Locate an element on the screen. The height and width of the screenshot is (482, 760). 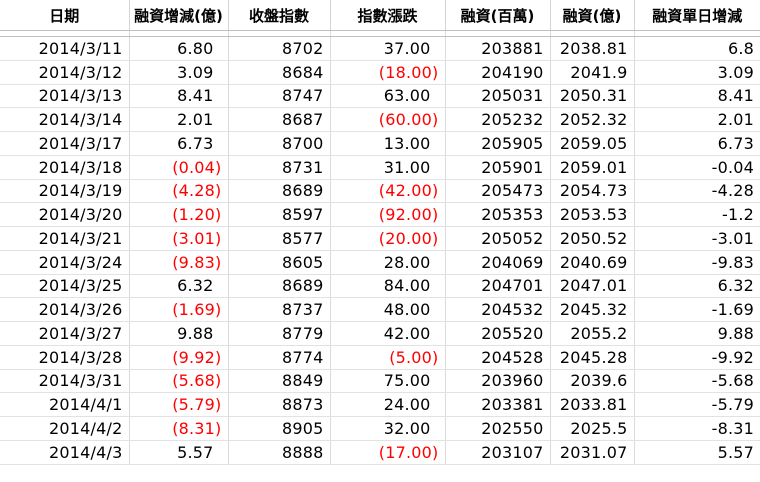
cell-margin-daily-change: 3.09 is located at coordinates (697, 72).